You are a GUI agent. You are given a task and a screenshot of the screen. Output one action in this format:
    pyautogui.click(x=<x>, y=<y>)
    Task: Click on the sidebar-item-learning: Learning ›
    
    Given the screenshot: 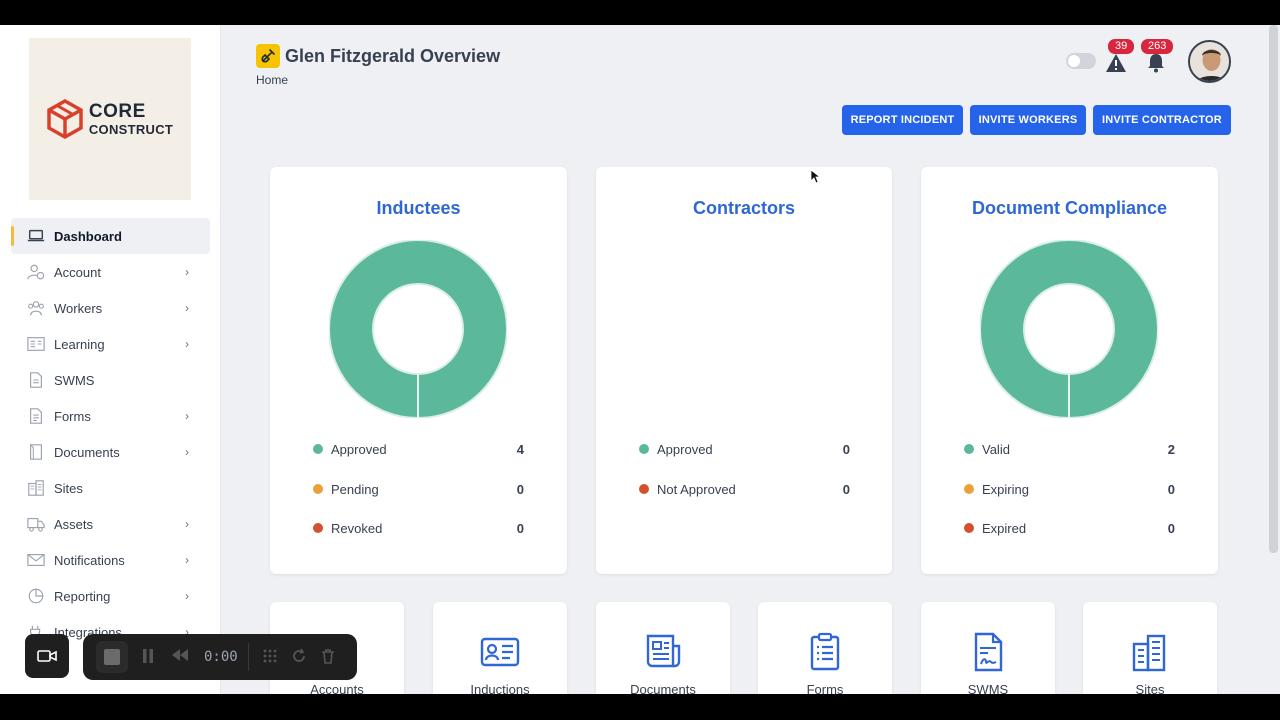 What is the action you would take?
    pyautogui.click(x=110, y=344)
    